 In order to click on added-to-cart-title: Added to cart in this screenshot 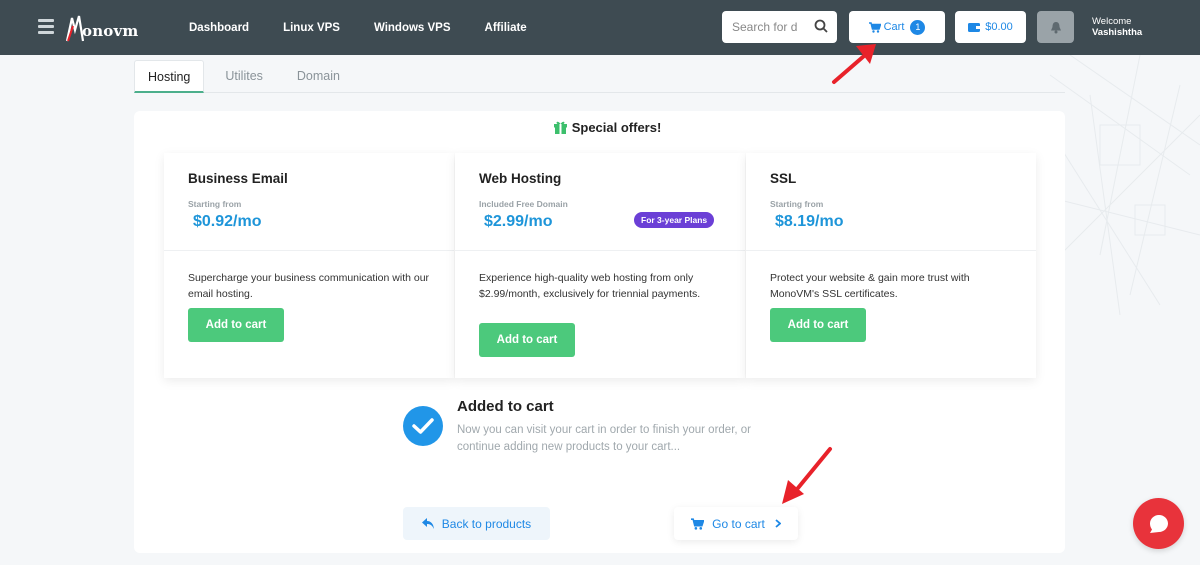, I will do `click(505, 406)`.